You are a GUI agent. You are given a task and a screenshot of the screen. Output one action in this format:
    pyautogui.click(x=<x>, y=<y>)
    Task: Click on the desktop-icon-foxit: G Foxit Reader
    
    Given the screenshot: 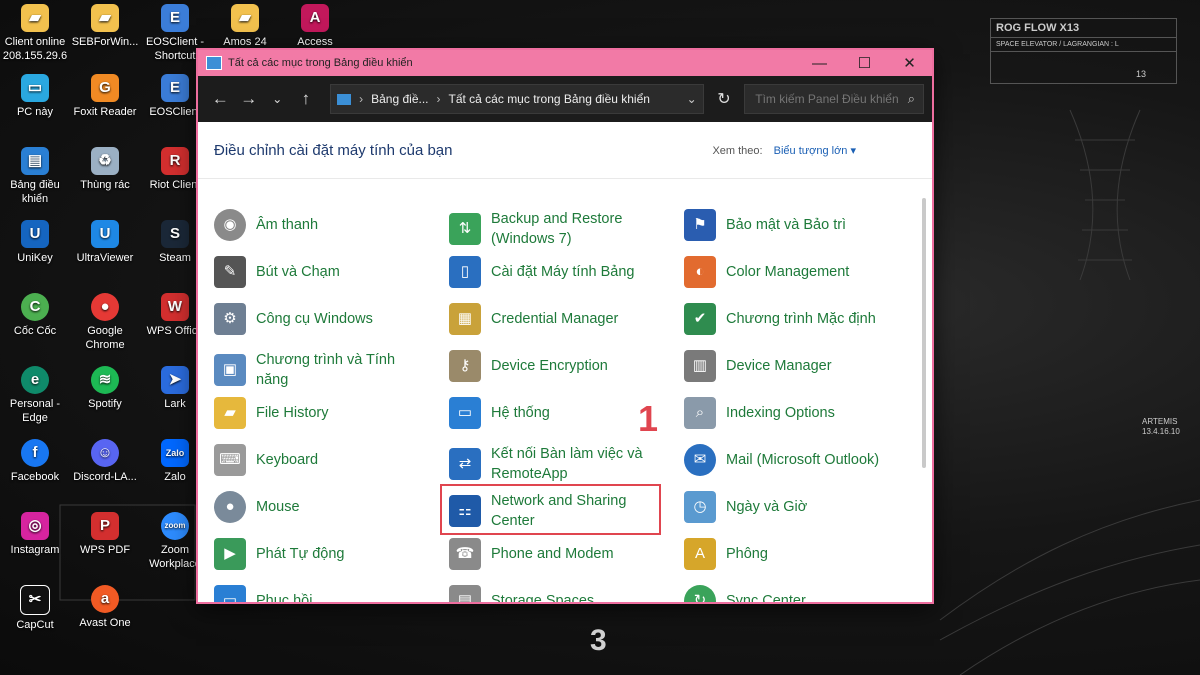 What is the action you would take?
    pyautogui.click(x=105, y=96)
    